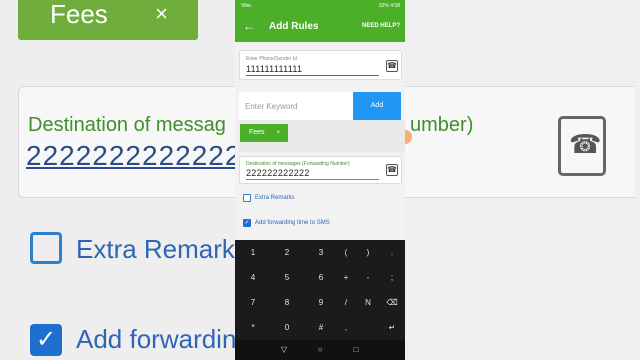 The height and width of the screenshot is (360, 640). I want to click on key: 2, so click(287, 253).